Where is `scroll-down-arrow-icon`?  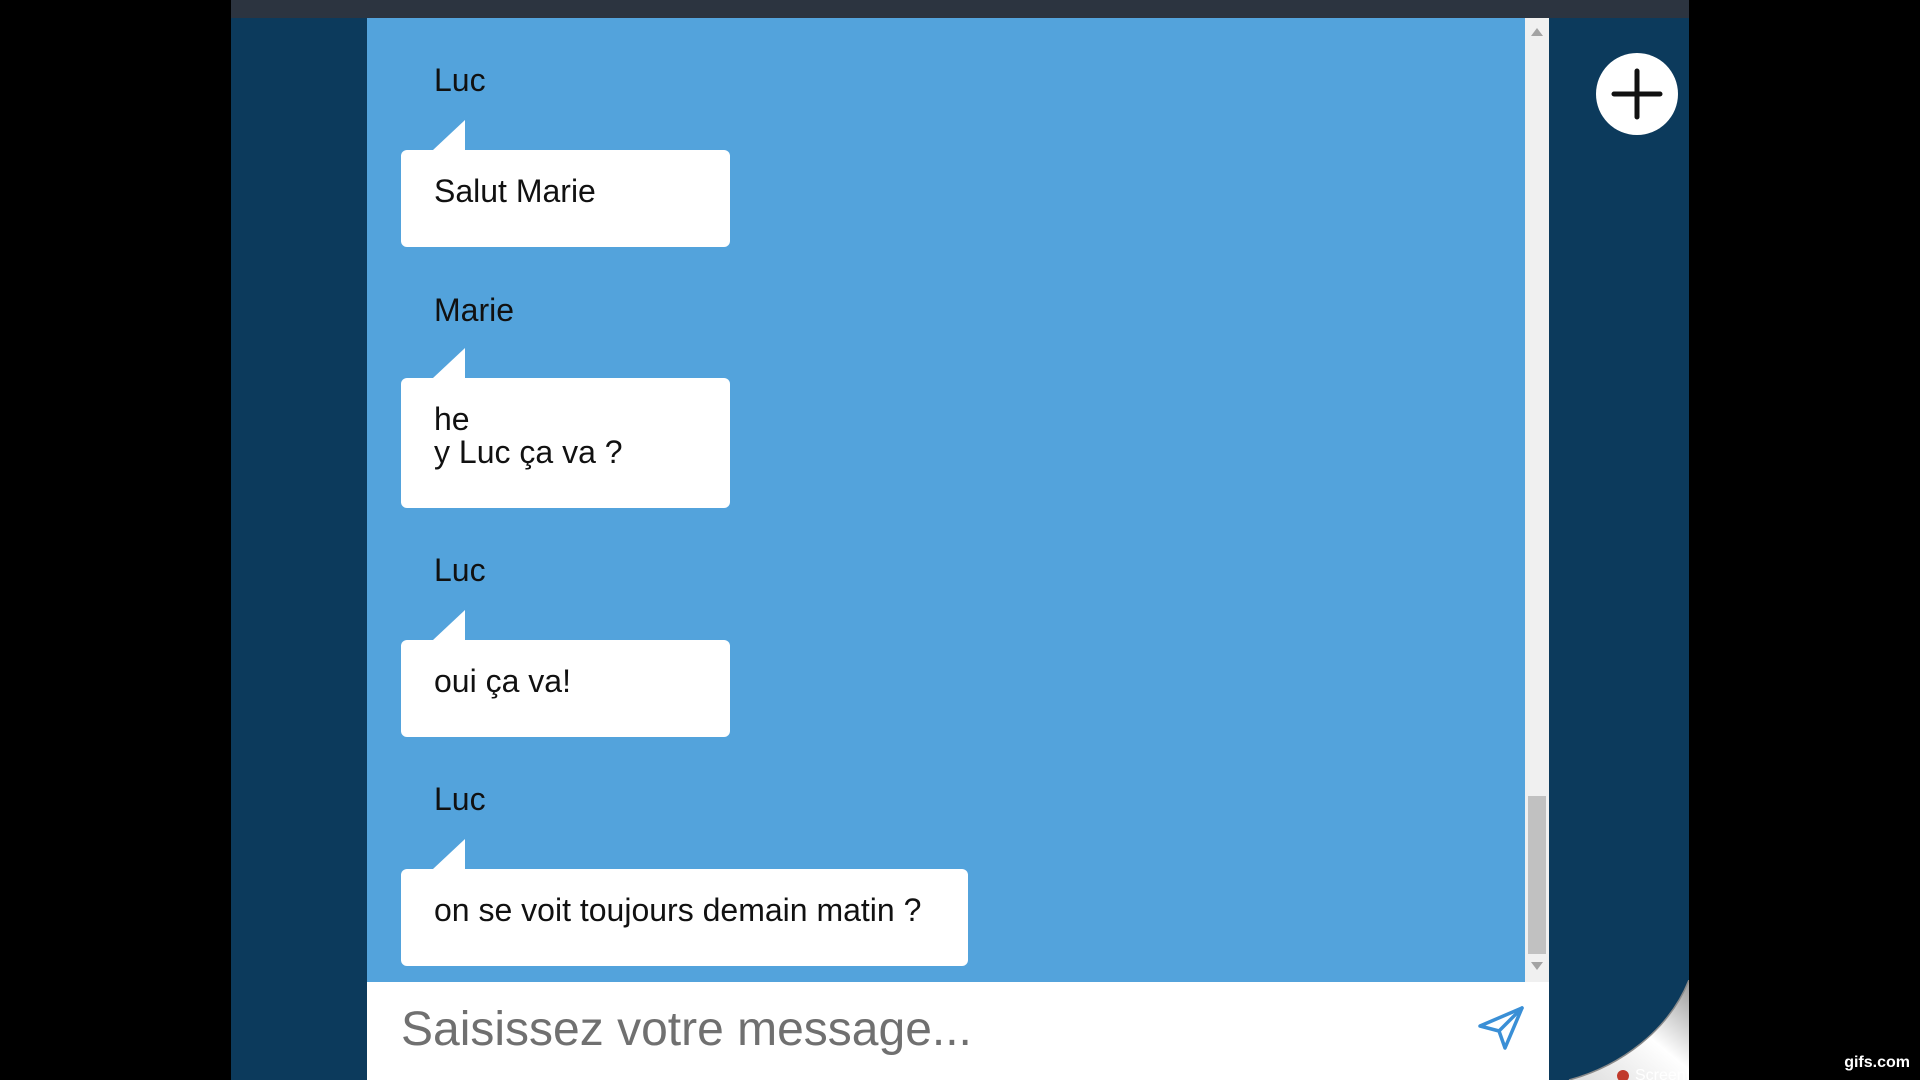
scroll-down-arrow-icon is located at coordinates (1537, 966).